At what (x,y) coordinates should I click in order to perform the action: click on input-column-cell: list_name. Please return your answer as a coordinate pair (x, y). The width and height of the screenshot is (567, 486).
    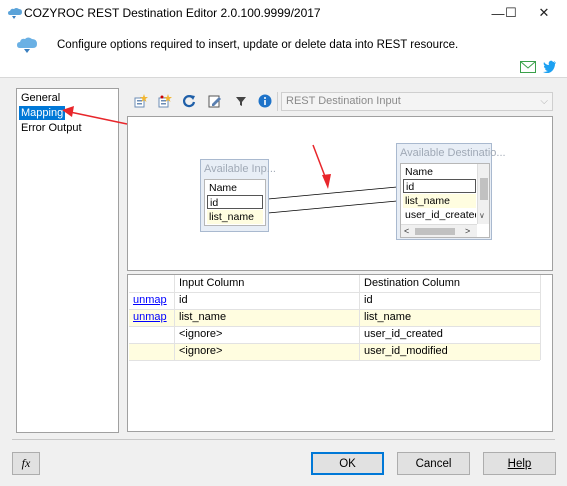
    Looking at the image, I should click on (200, 317).